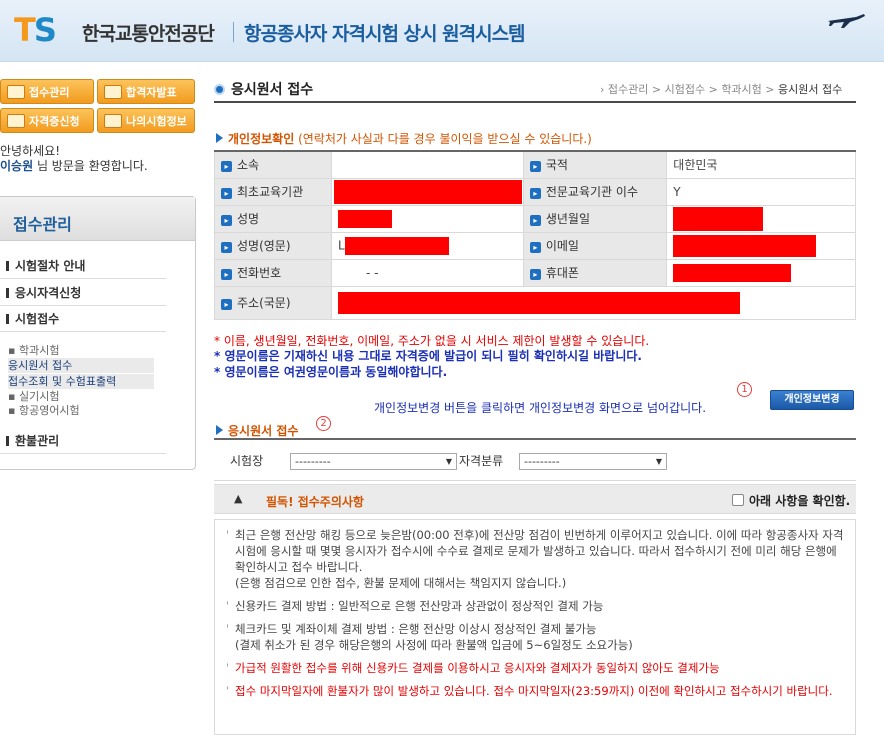 The width and height of the screenshot is (884, 735). What do you see at coordinates (83, 441) in the screenshot?
I see `sidebar-item-refund: 환불관리` at bounding box center [83, 441].